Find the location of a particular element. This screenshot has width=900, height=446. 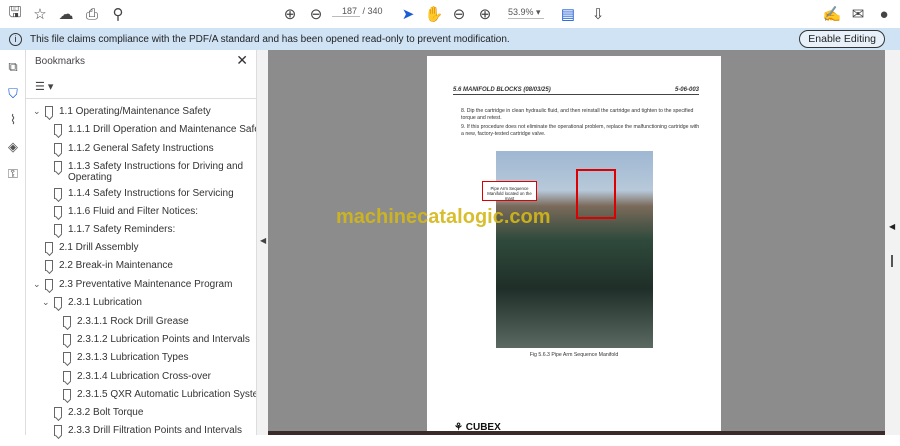

bookmark-label: 1.1 Operating/Maintenance Safety is located at coordinates (135, 111).